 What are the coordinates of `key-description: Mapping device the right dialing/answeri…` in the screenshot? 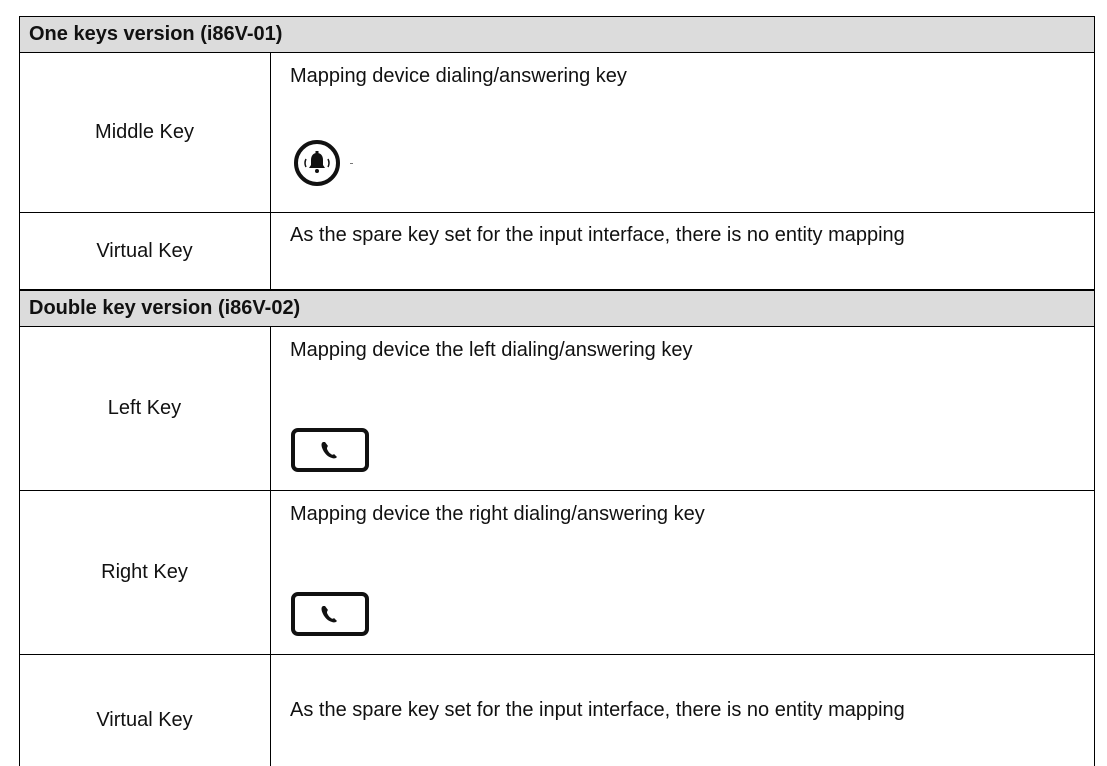 It's located at (497, 514).